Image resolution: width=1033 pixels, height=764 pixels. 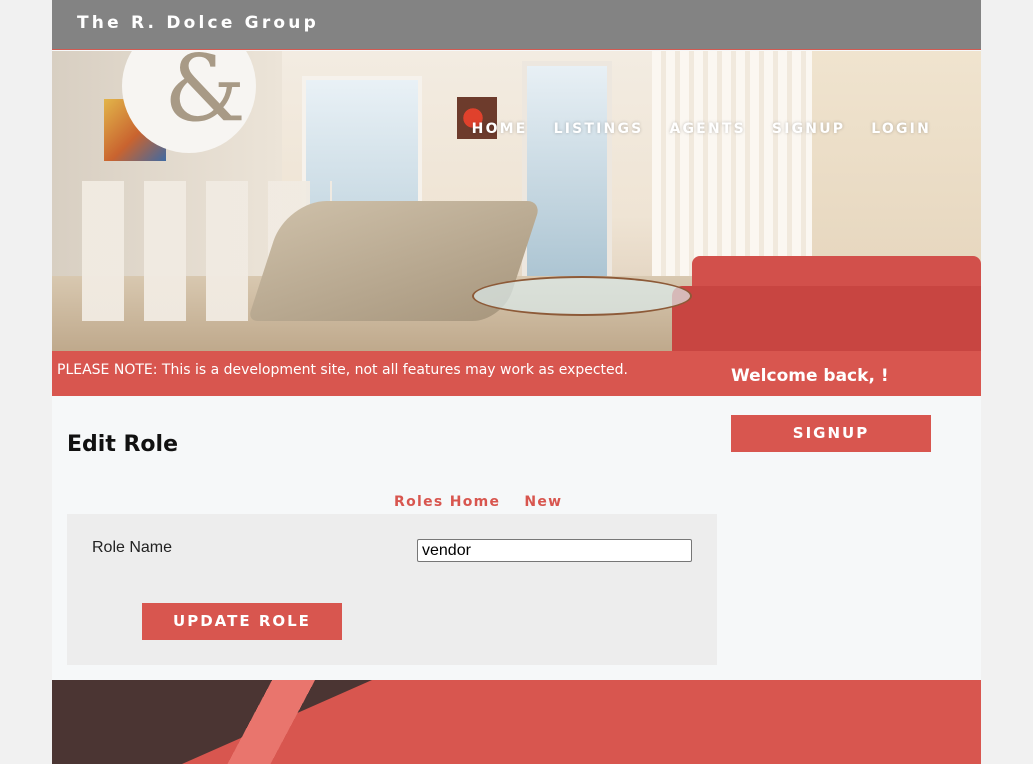 I want to click on role-name-label: Role Name, so click(x=132, y=547).